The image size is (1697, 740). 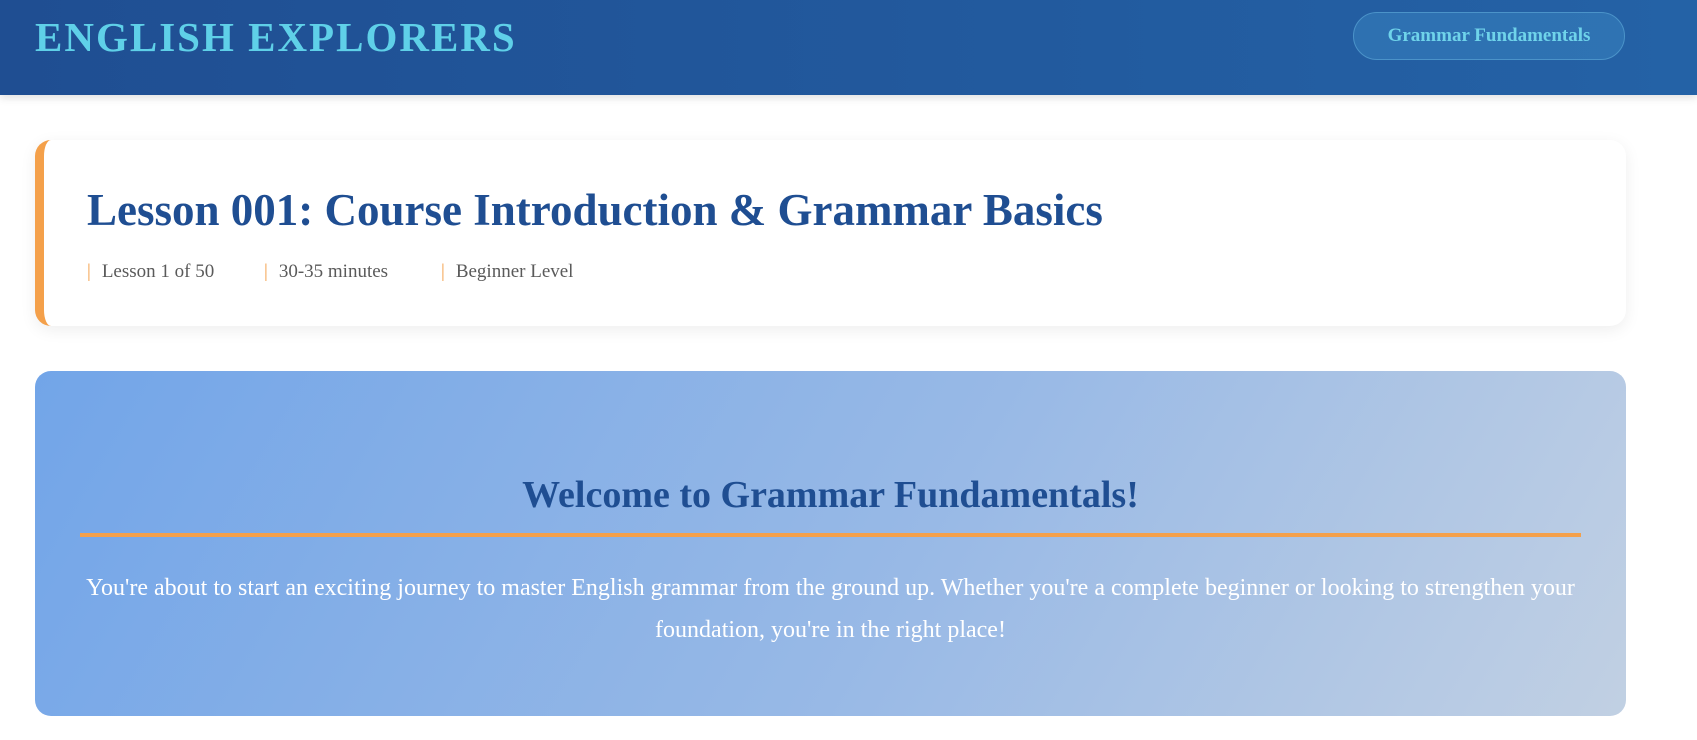 What do you see at coordinates (830, 495) in the screenshot?
I see `welcome-title: Welcome to Grammar Fundamentals!` at bounding box center [830, 495].